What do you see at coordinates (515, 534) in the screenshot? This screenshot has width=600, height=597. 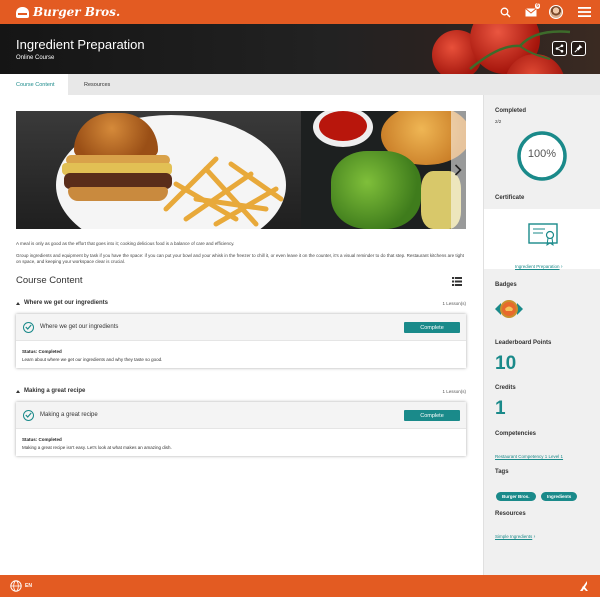 I see `resource-link: Simple Ingredients ›` at bounding box center [515, 534].